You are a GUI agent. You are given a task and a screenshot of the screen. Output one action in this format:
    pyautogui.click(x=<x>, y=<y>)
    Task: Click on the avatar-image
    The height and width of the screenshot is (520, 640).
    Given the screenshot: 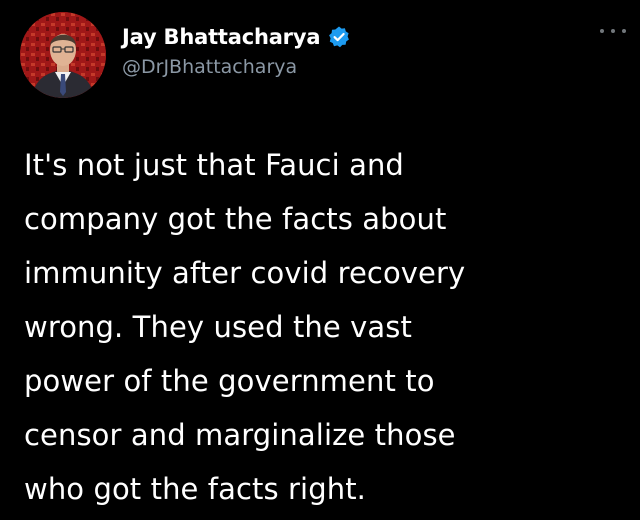 What is the action you would take?
    pyautogui.click(x=63, y=55)
    